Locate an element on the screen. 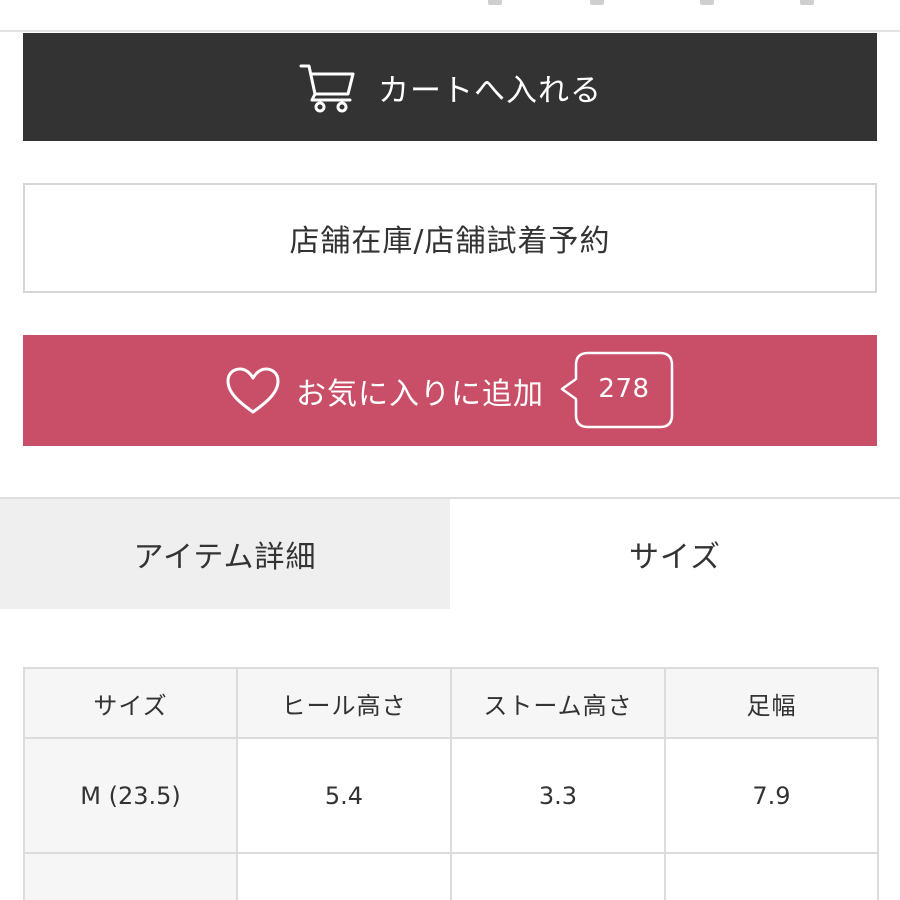 This screenshot has width=900, height=900. store-stock-label: 店舗在庫/店舗試着予約 is located at coordinates (450, 241).